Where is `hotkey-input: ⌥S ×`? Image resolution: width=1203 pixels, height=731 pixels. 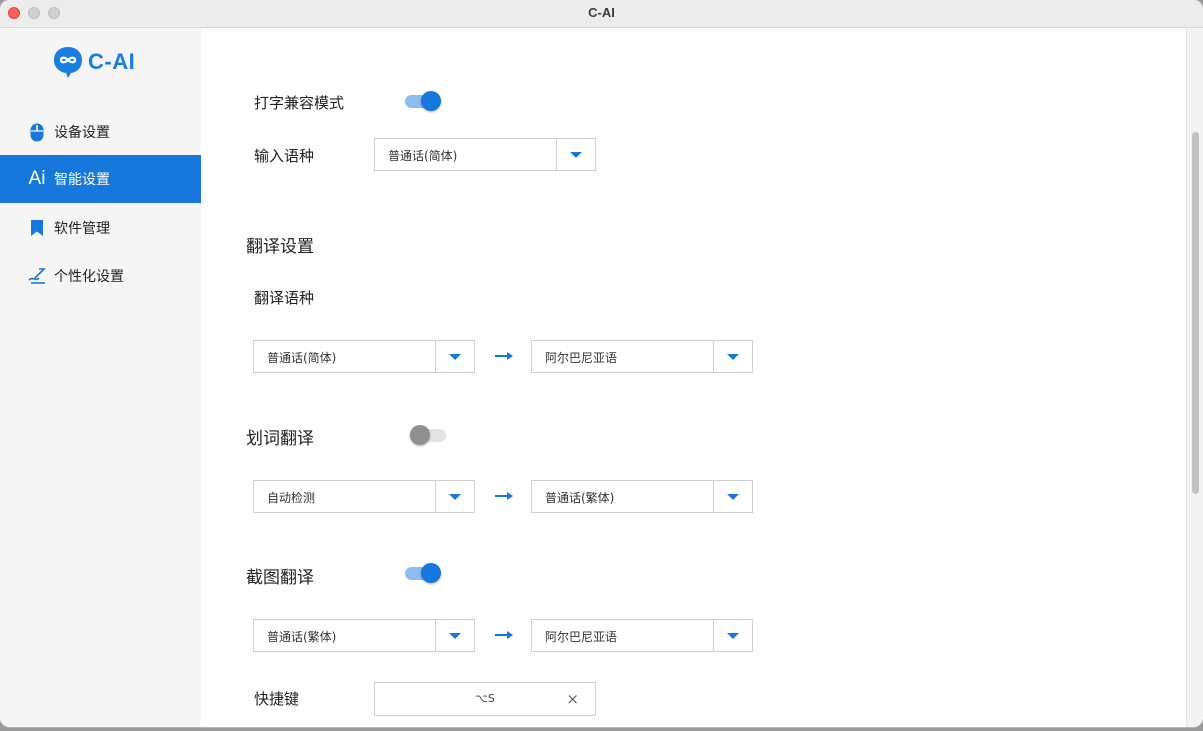
hotkey-input: ⌥S × is located at coordinates (485, 699).